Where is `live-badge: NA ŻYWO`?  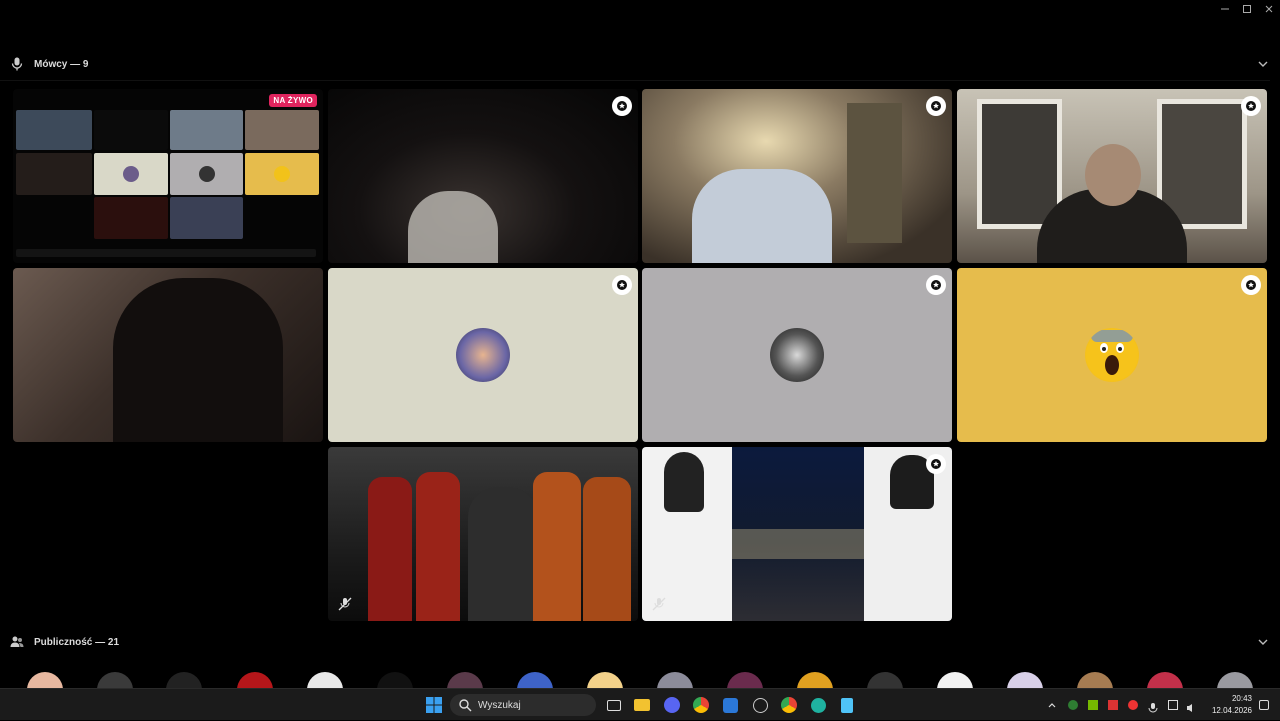
live-badge: NA ŻYWO is located at coordinates (293, 100).